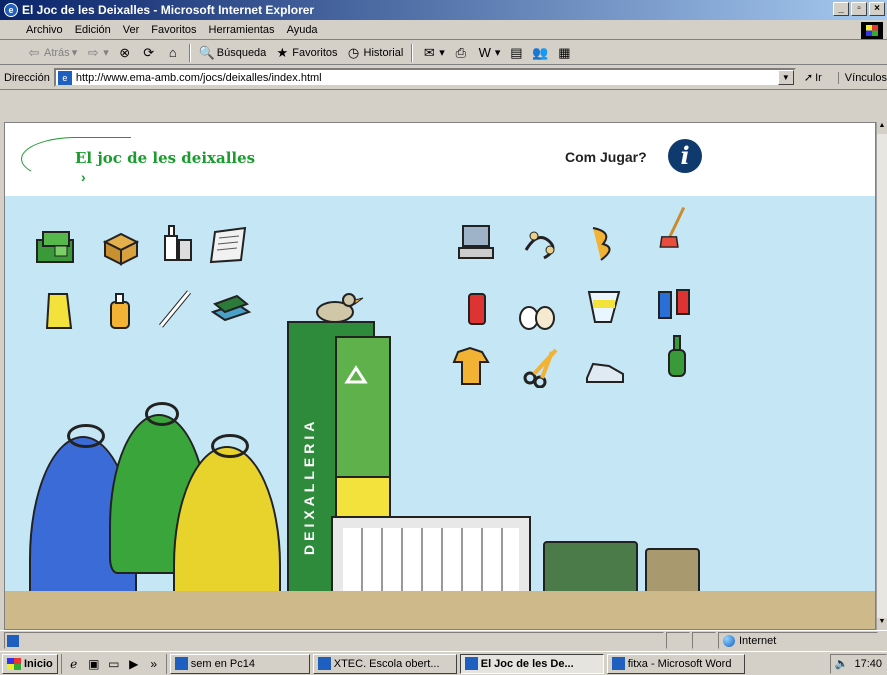 This screenshot has width=887, height=675. Describe the element at coordinates (461, 53) in the screenshot. I see `print-button: ⎙` at that location.